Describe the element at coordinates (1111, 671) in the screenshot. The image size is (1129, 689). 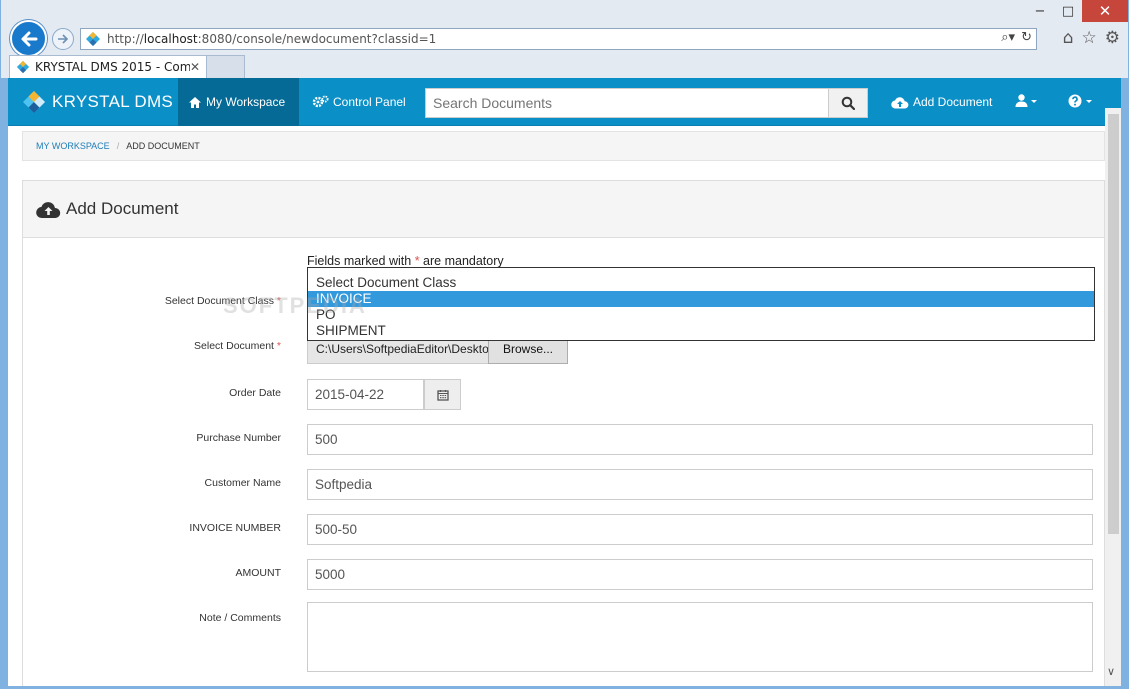
I see `scroll-down-icon: ∨` at that location.